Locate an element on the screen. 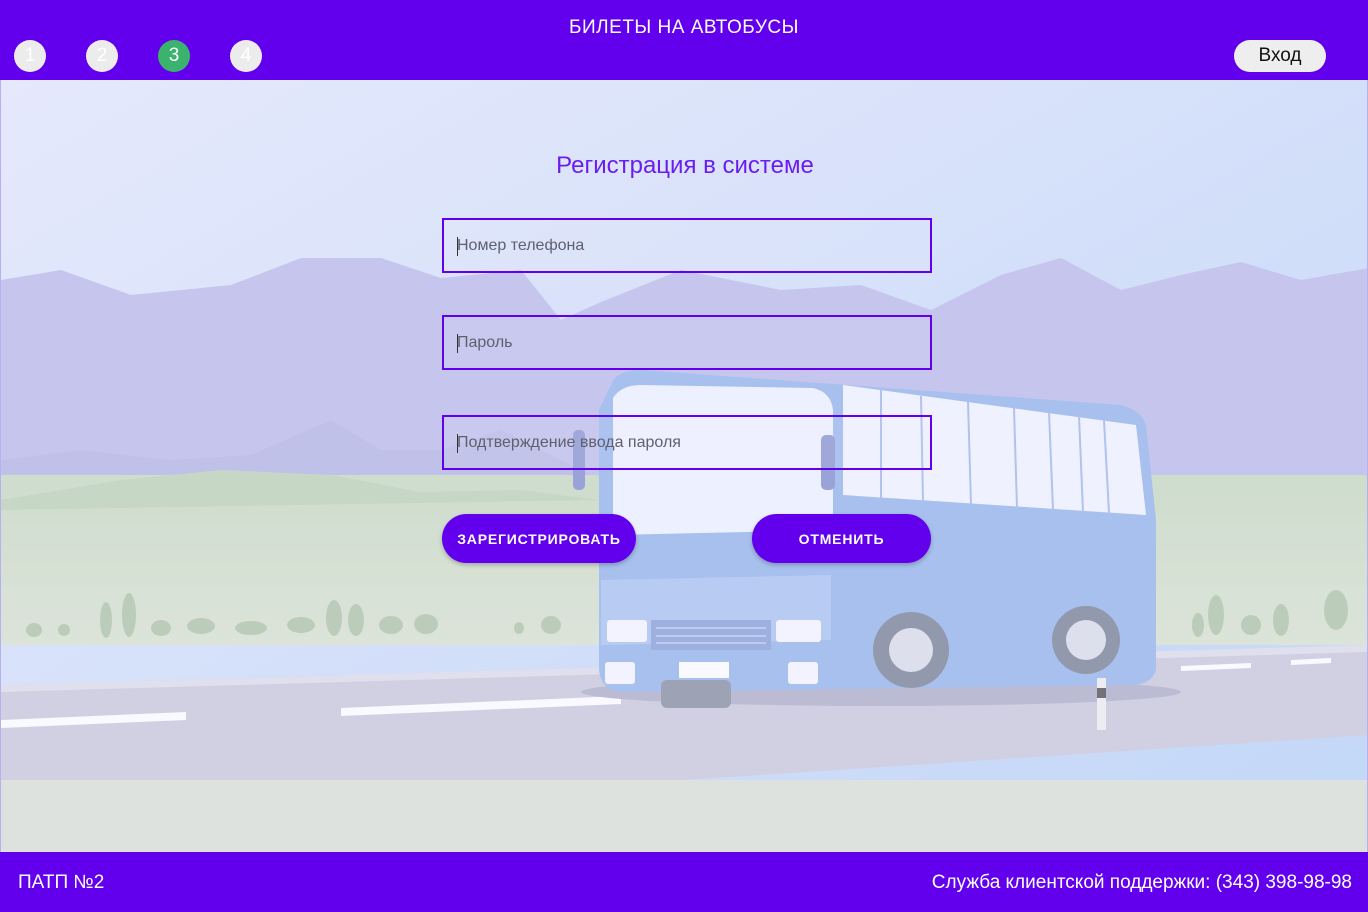 This screenshot has height=912, width=1368. password-input is located at coordinates (687, 342).